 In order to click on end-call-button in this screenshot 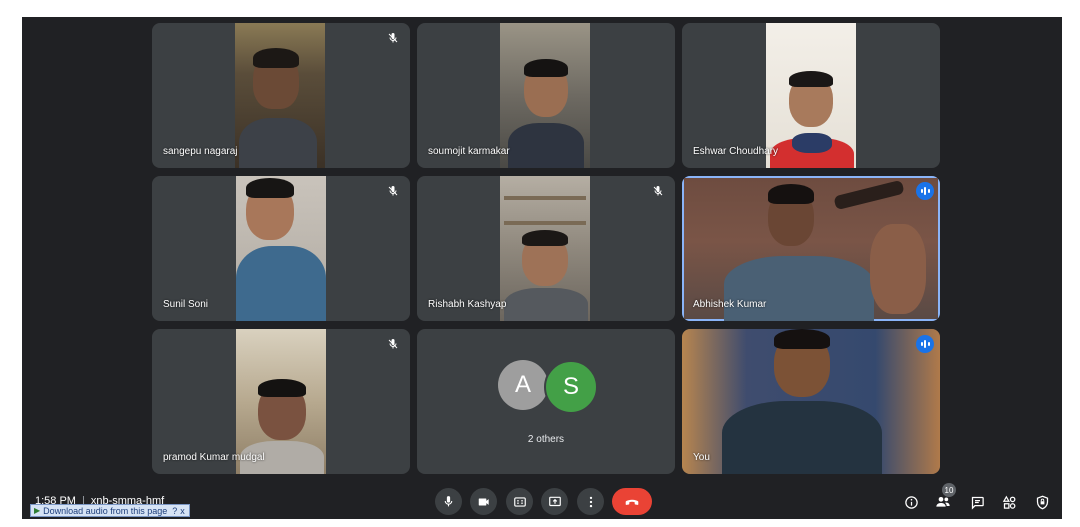, I will do `click(632, 501)`.